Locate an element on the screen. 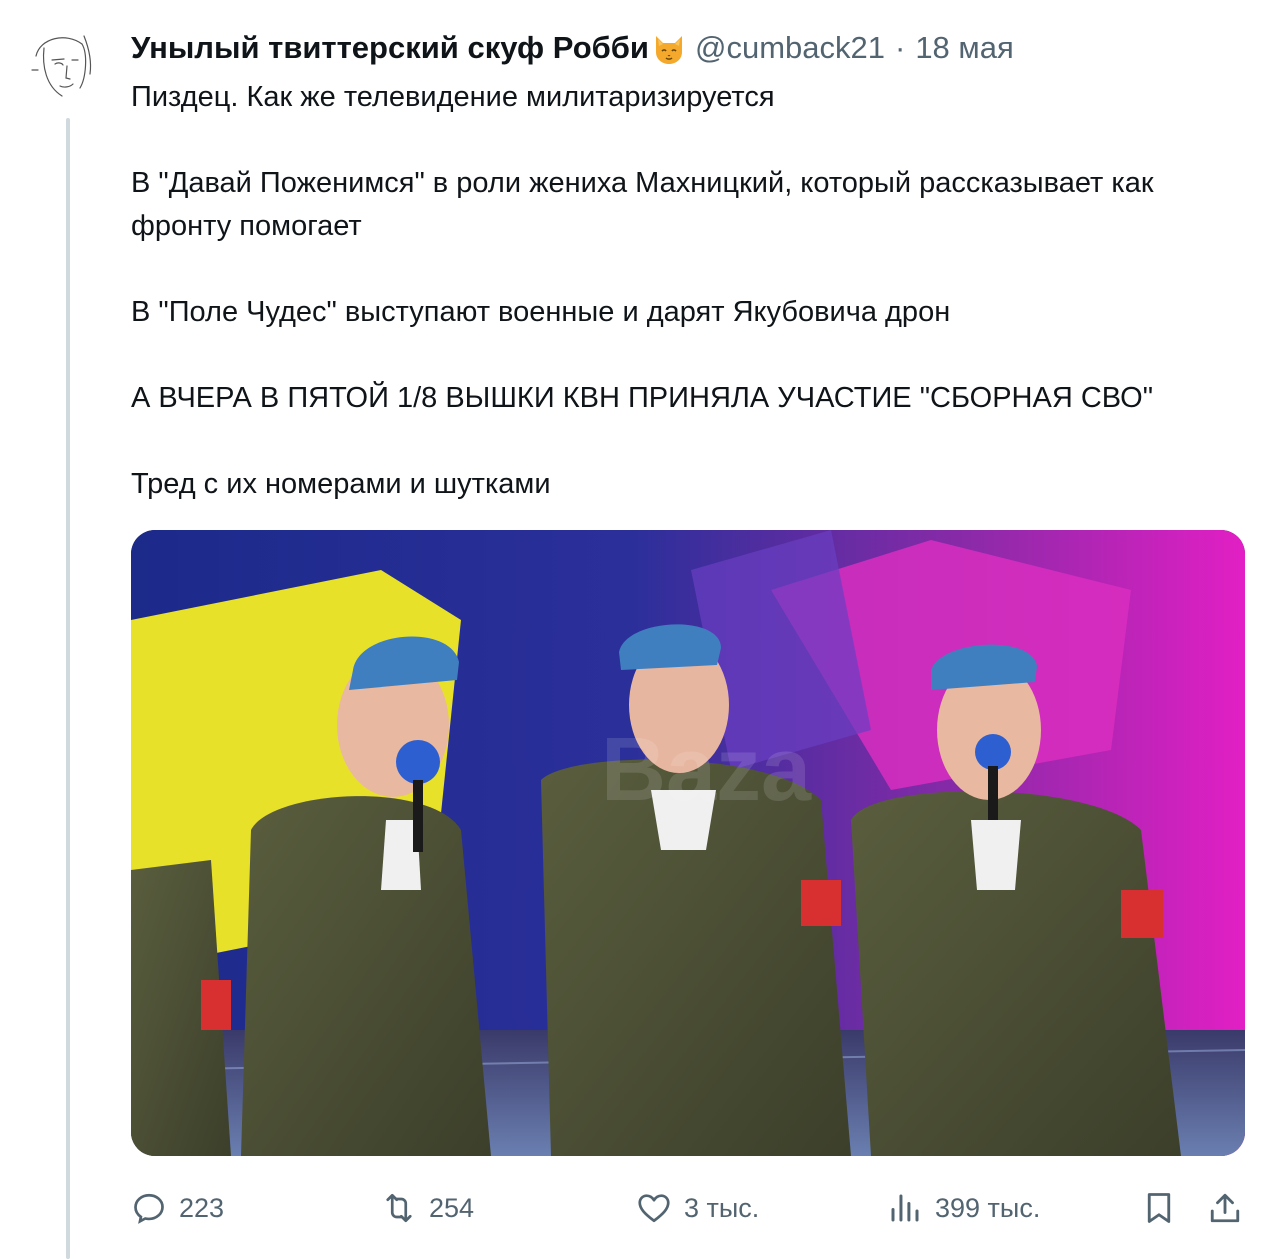  bookmark-icon is located at coordinates (1159, 1208).